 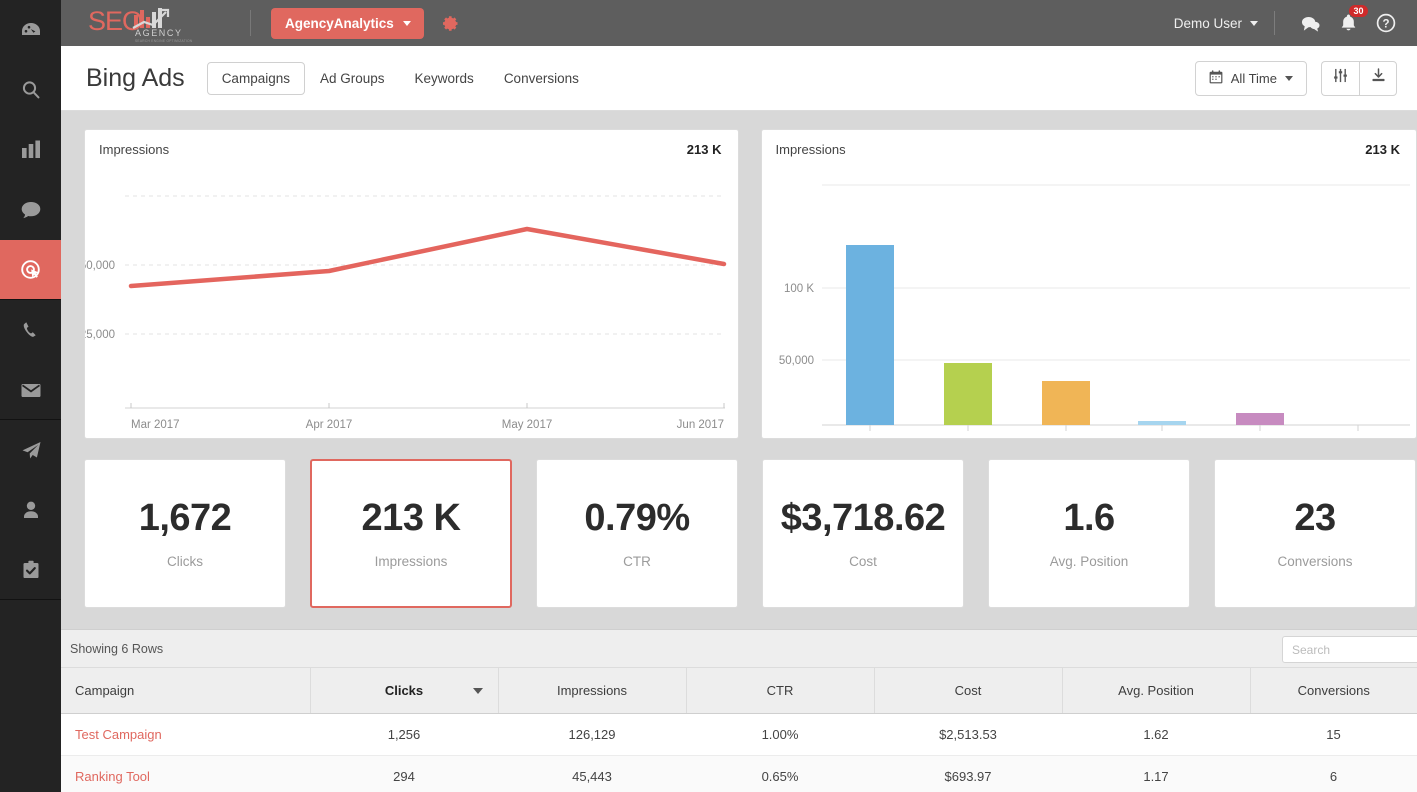 I want to click on cell-conversions: 6, so click(x=1333, y=773).